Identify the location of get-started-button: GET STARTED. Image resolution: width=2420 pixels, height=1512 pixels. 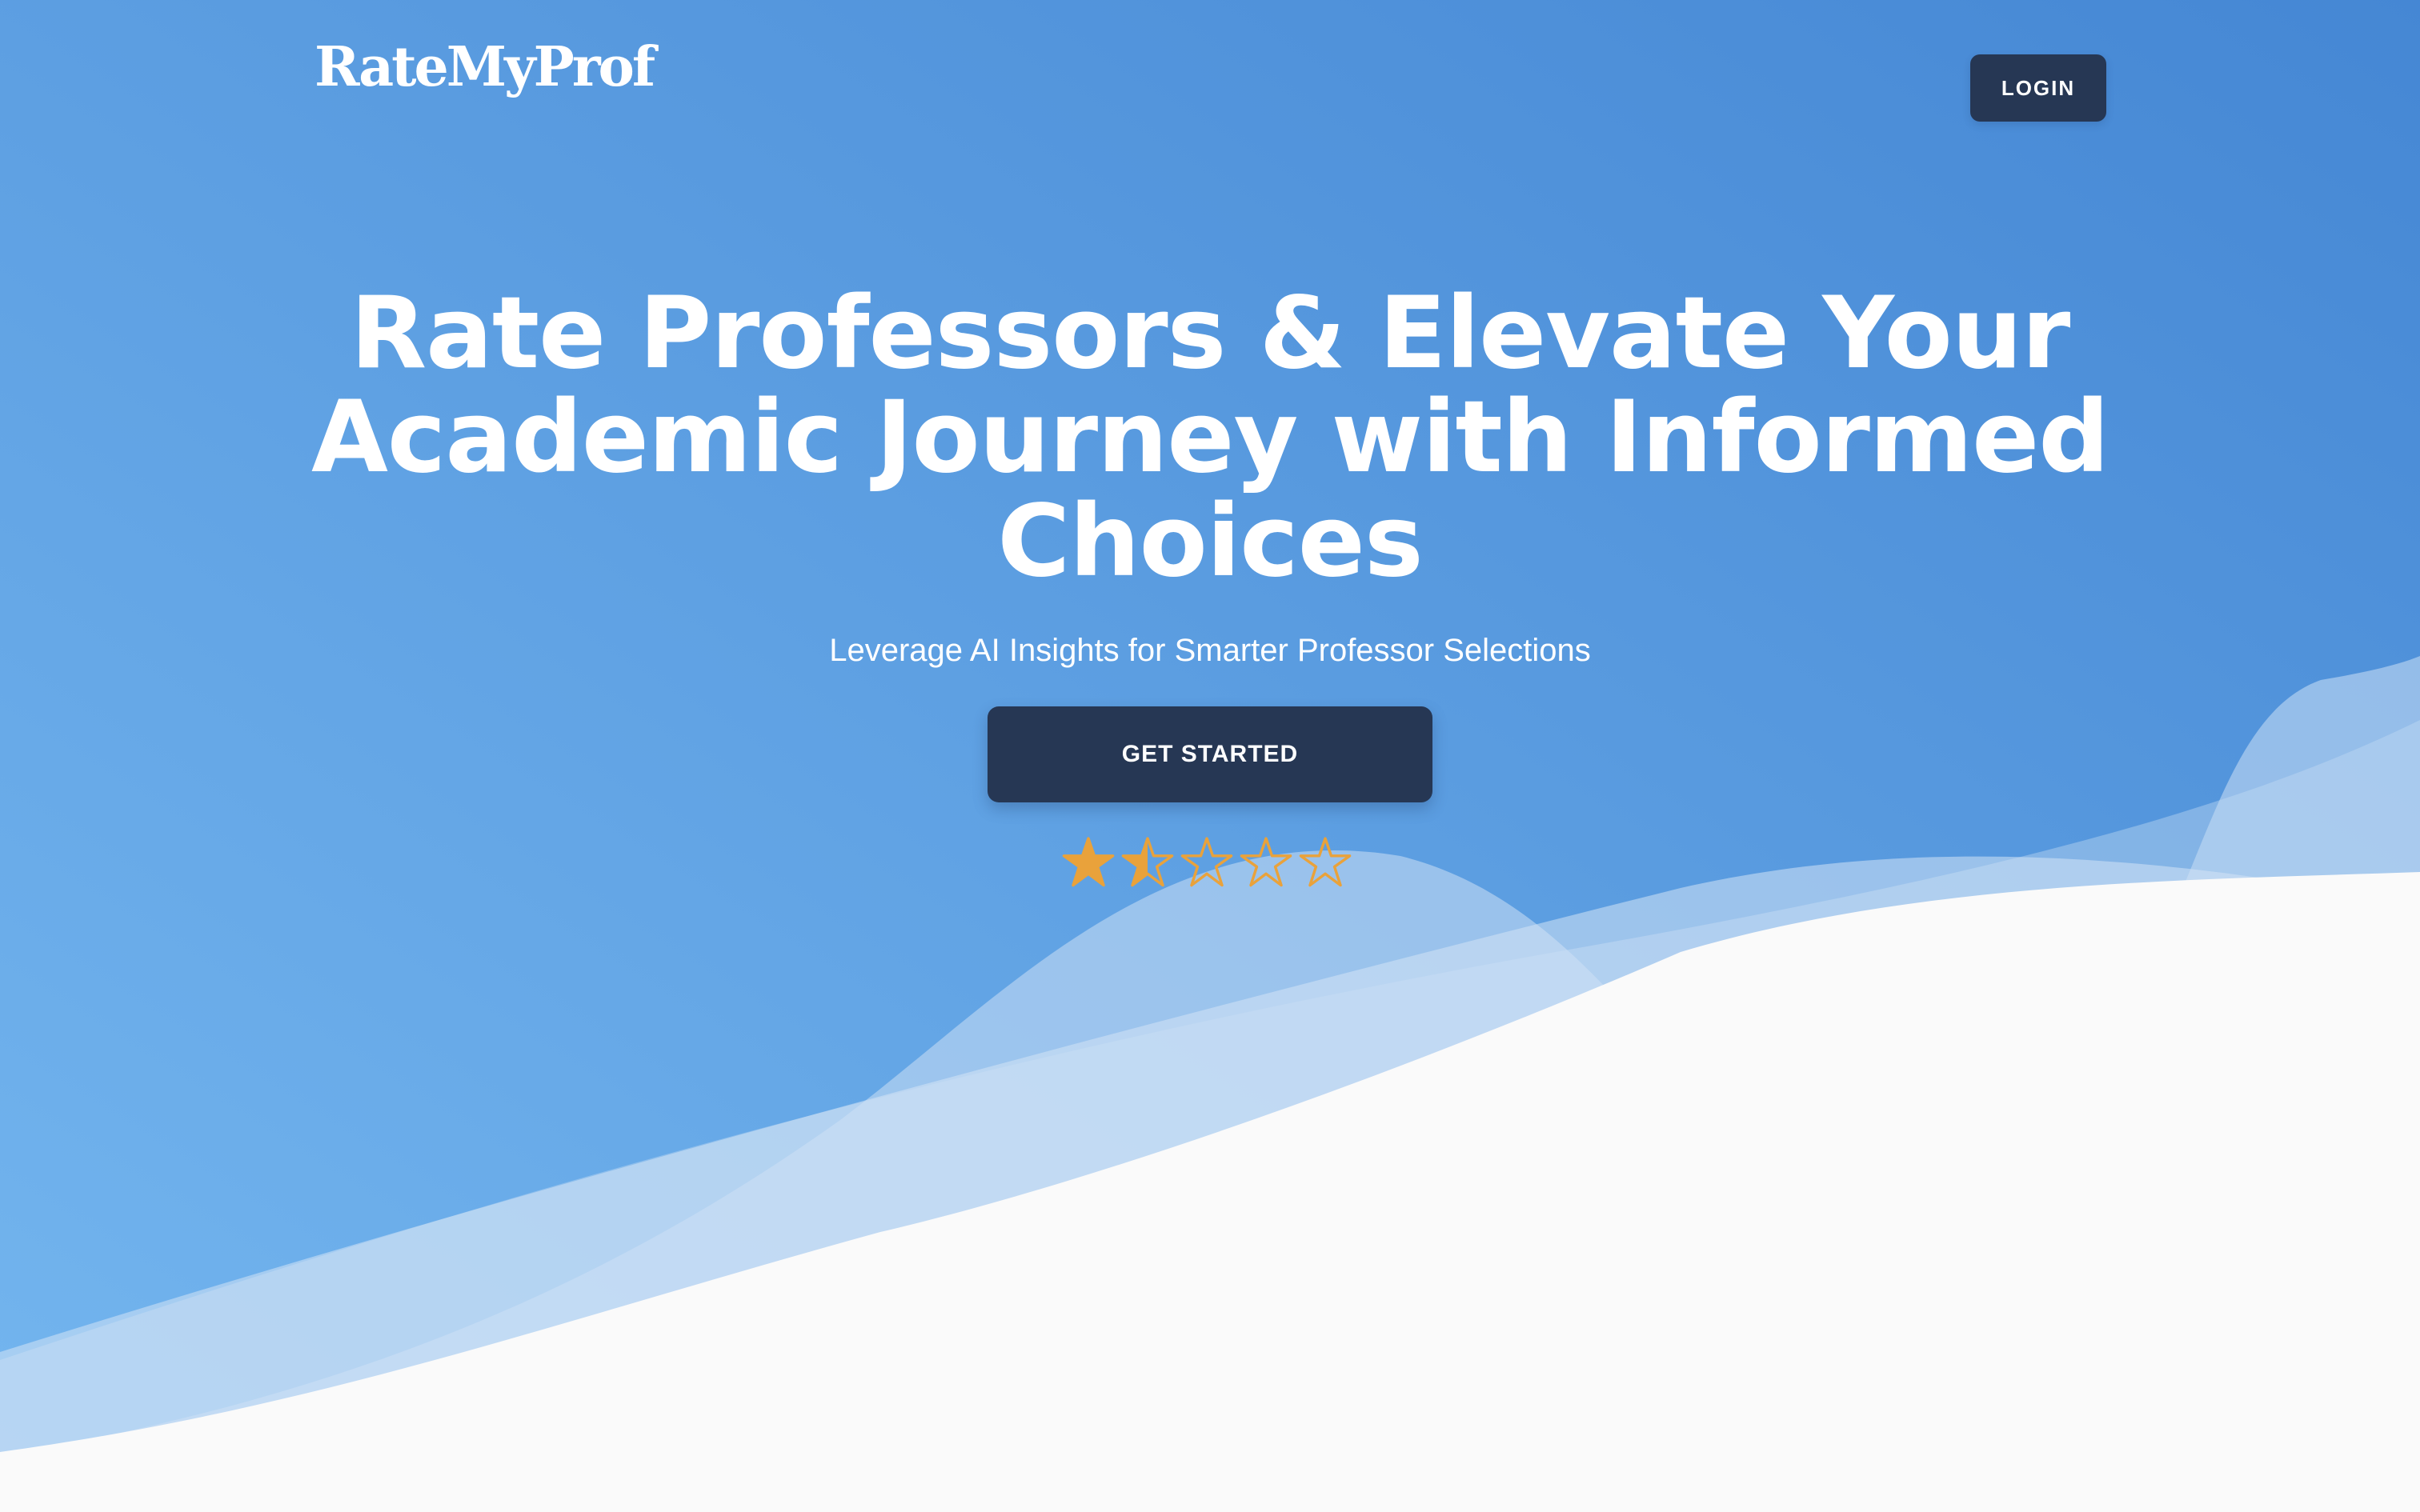
(1210, 754).